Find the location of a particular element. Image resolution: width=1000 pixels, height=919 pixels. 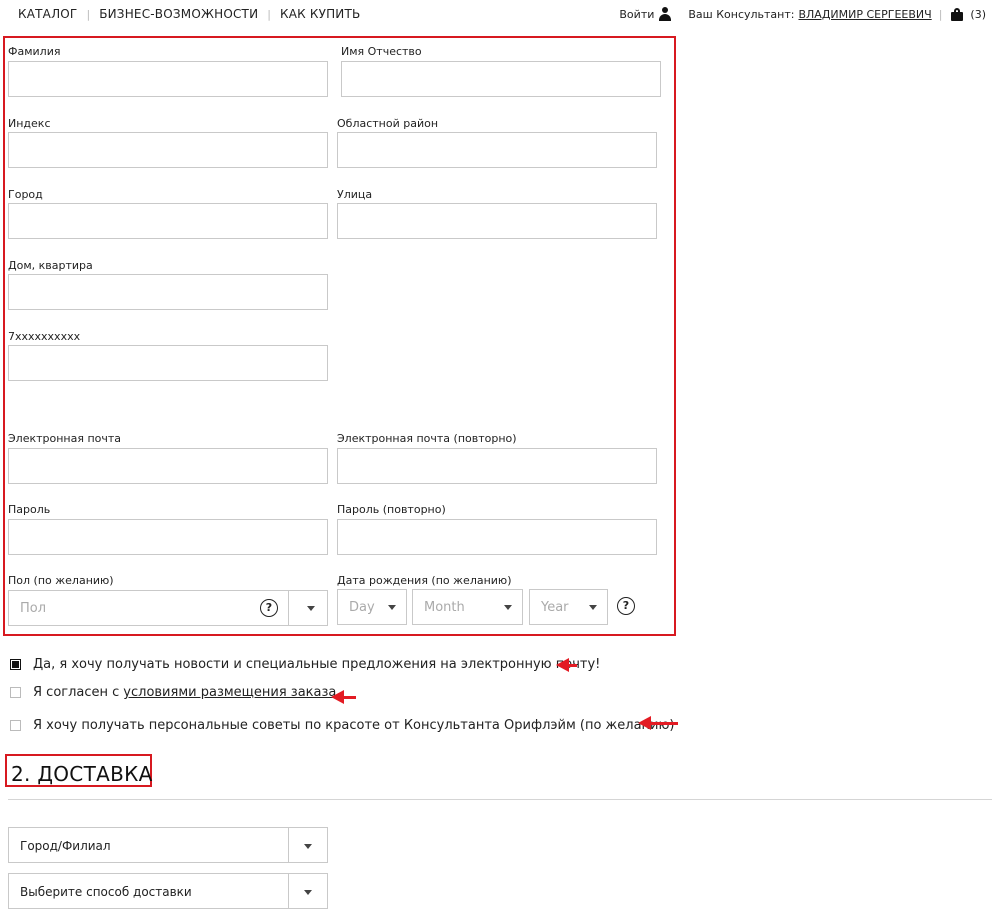

nav-how-to-buy: КАК КУПИТЬ is located at coordinates (320, 14).